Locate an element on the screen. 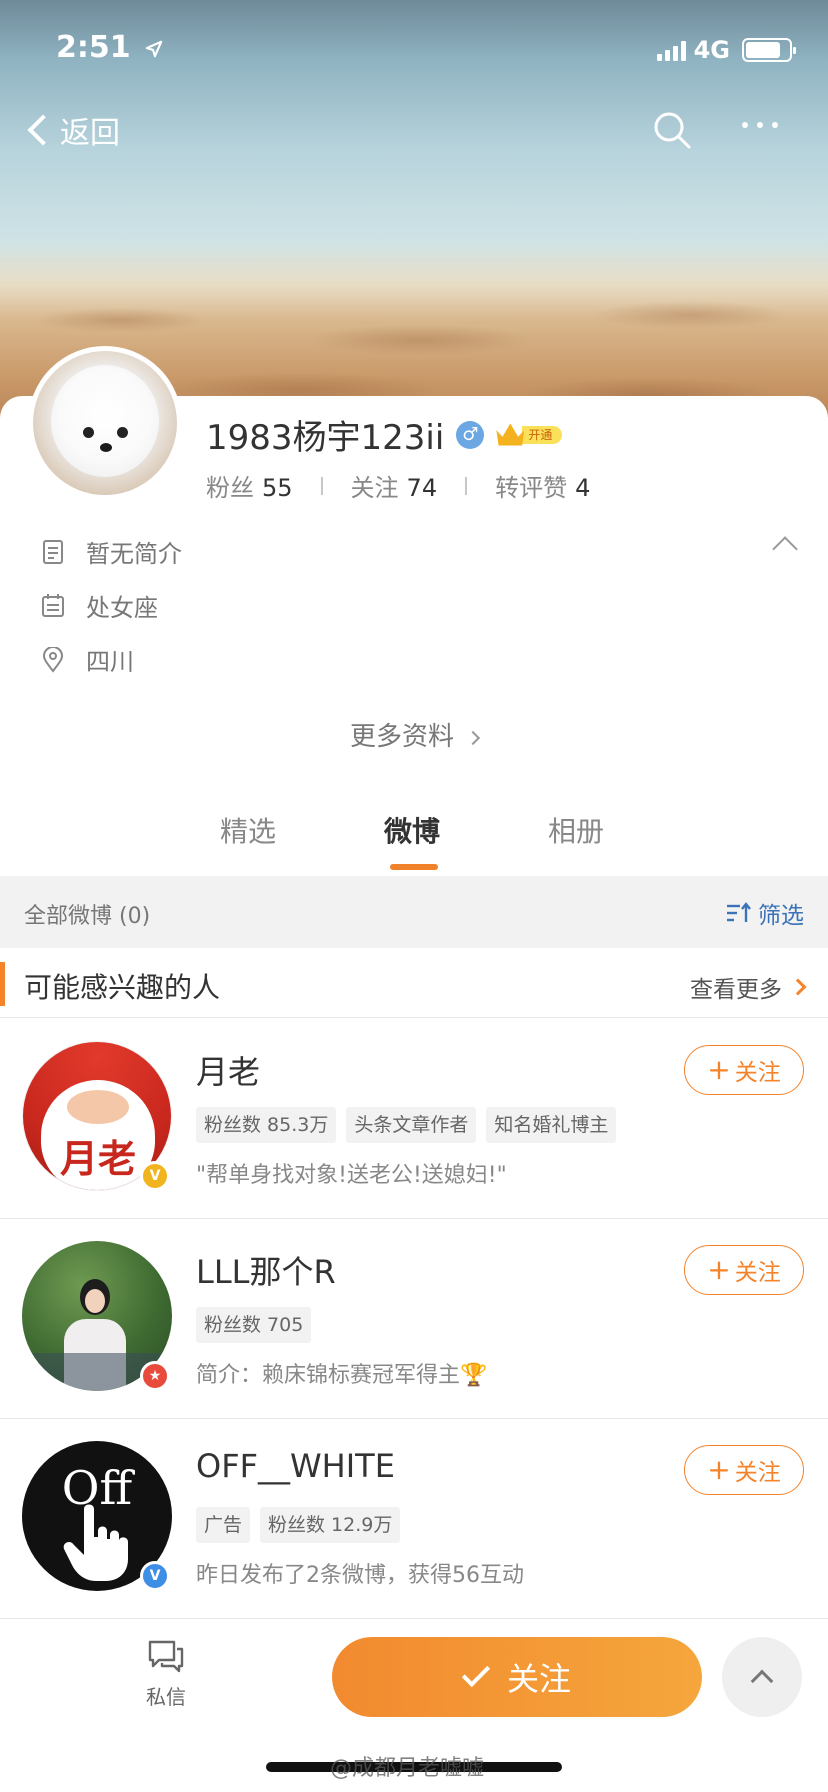 The image size is (828, 1792). active-tab-indicator is located at coordinates (414, 867).